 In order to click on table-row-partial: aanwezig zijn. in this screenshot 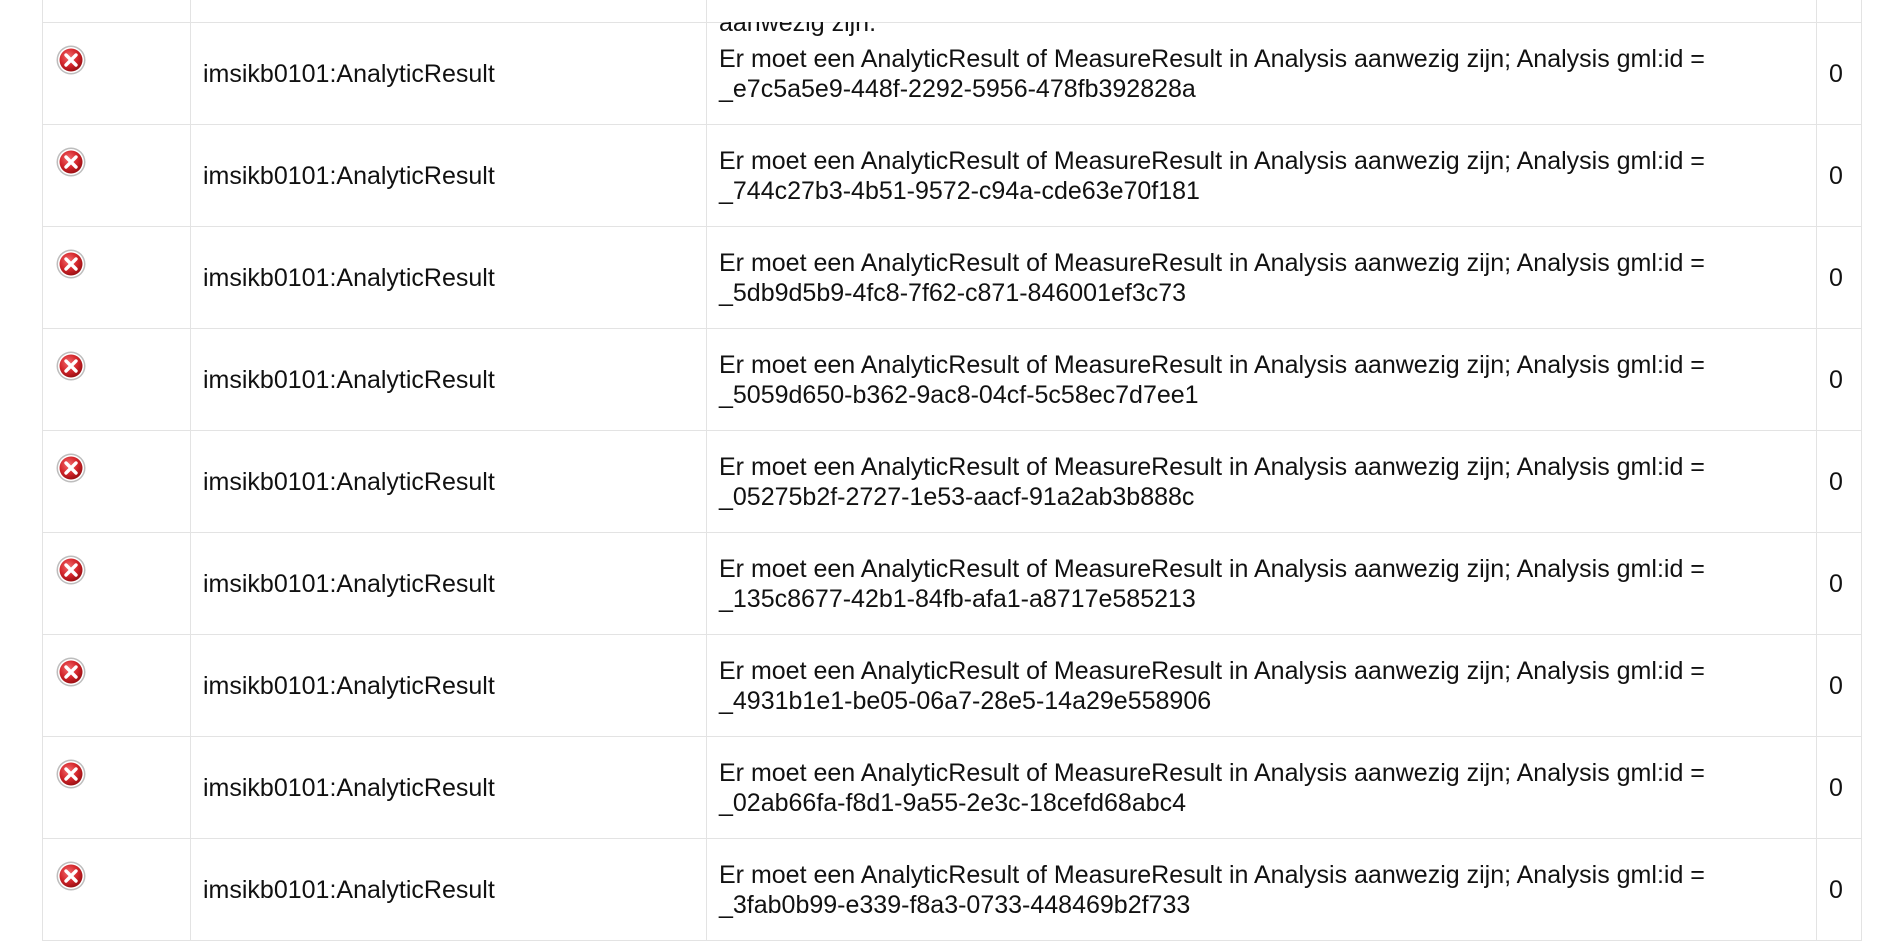, I will do `click(952, 18)`.